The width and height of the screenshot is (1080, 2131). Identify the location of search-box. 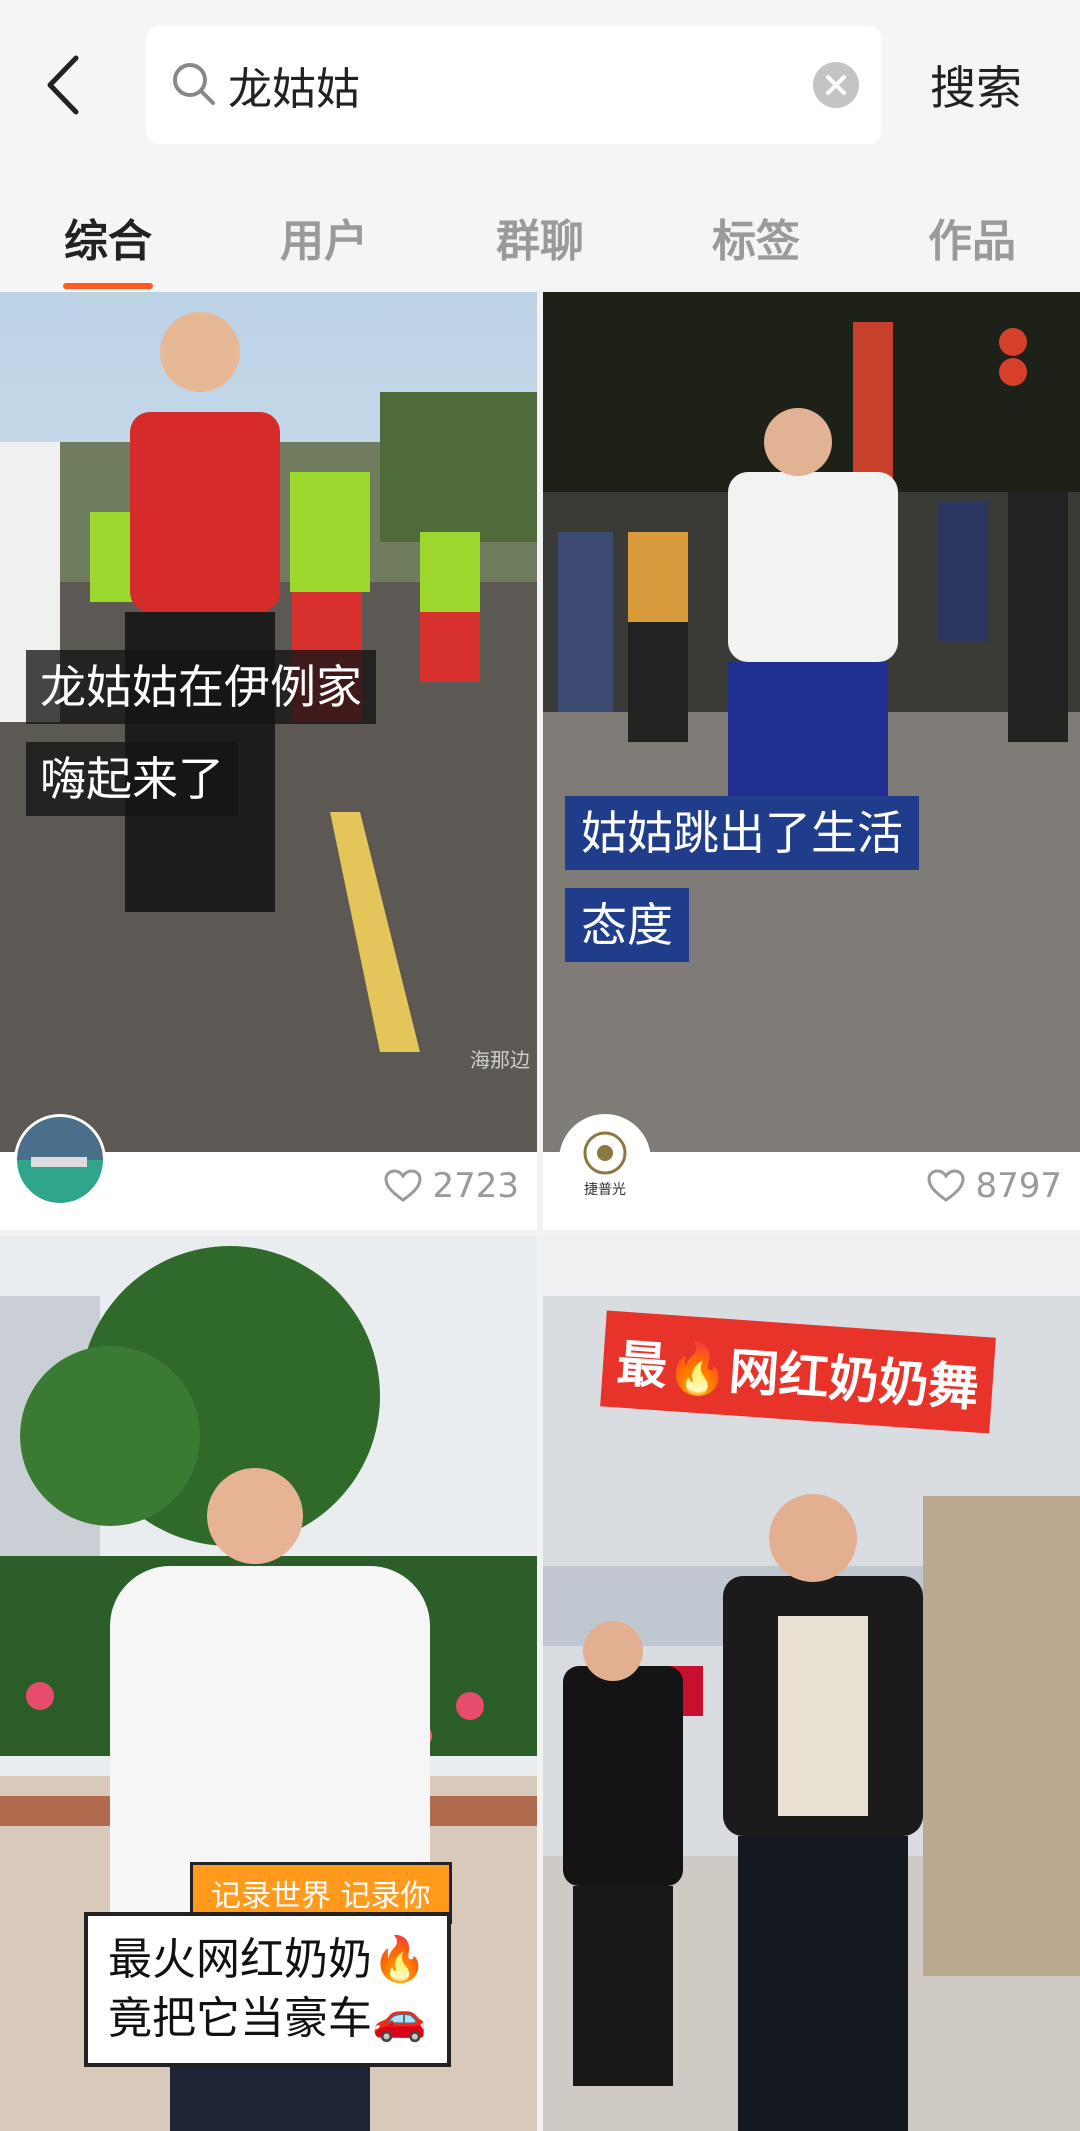
(513, 85).